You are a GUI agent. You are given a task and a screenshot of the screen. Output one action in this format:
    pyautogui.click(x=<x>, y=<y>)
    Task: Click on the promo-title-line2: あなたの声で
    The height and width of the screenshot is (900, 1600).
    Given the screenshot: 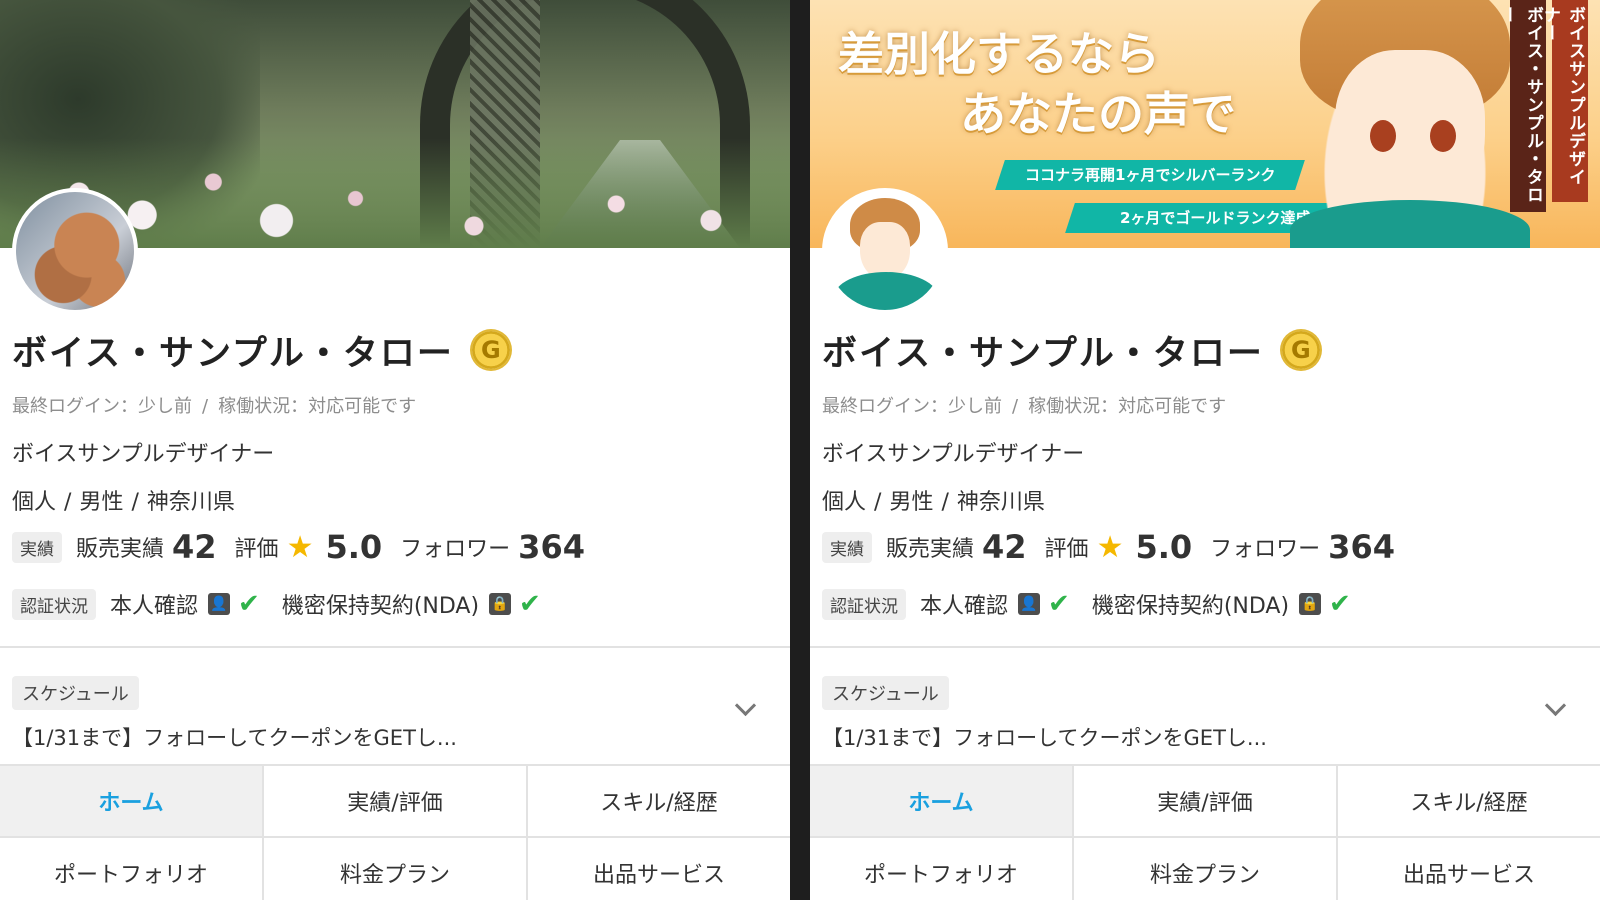 What is the action you would take?
    pyautogui.click(x=1098, y=114)
    